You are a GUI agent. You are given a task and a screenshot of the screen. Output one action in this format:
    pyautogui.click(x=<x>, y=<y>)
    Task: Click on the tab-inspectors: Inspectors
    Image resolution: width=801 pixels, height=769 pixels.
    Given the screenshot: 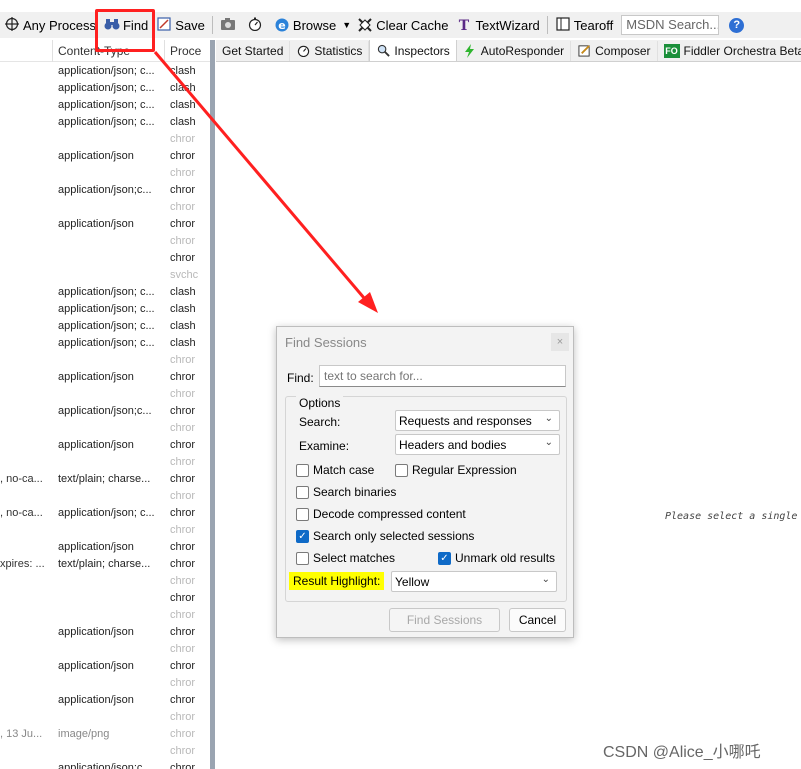 What is the action you would take?
    pyautogui.click(x=413, y=50)
    